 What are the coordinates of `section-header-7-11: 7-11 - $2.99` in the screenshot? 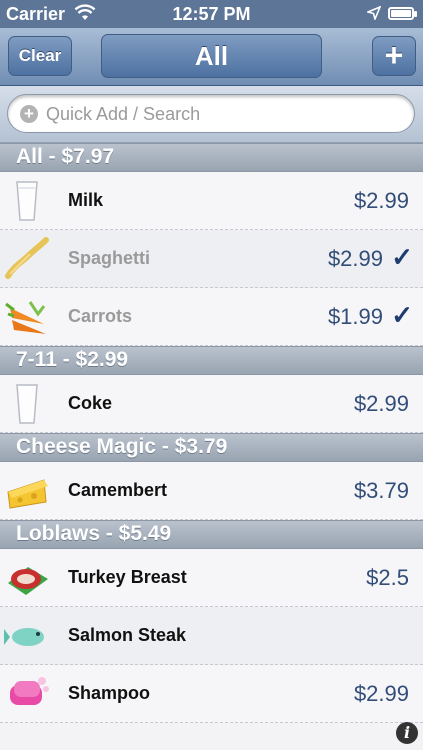 It's located at (211, 360).